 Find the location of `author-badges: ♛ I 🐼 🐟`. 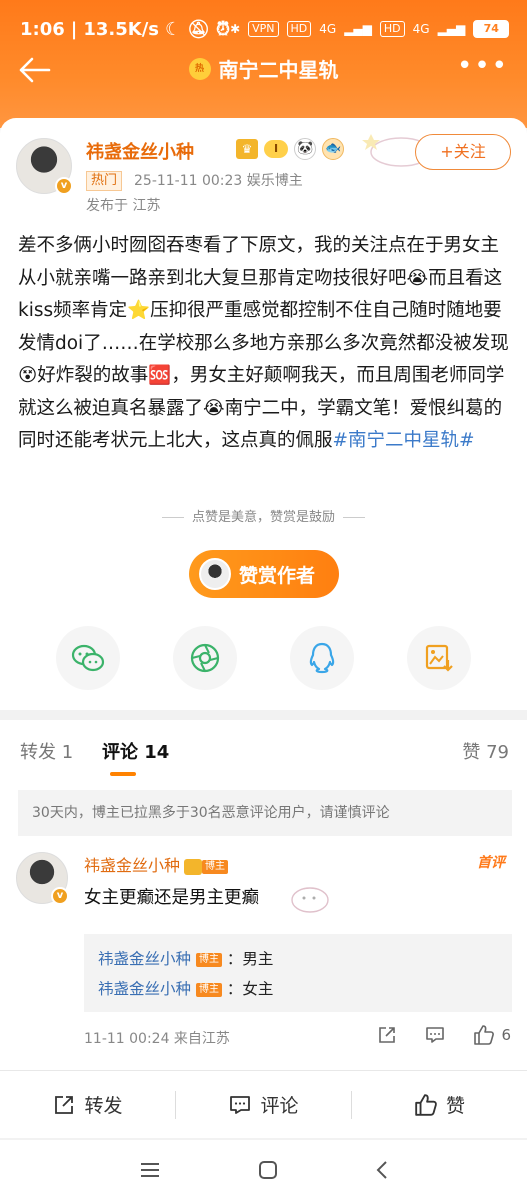

author-badges: ♛ I 🐼 🐟 is located at coordinates (290, 149).